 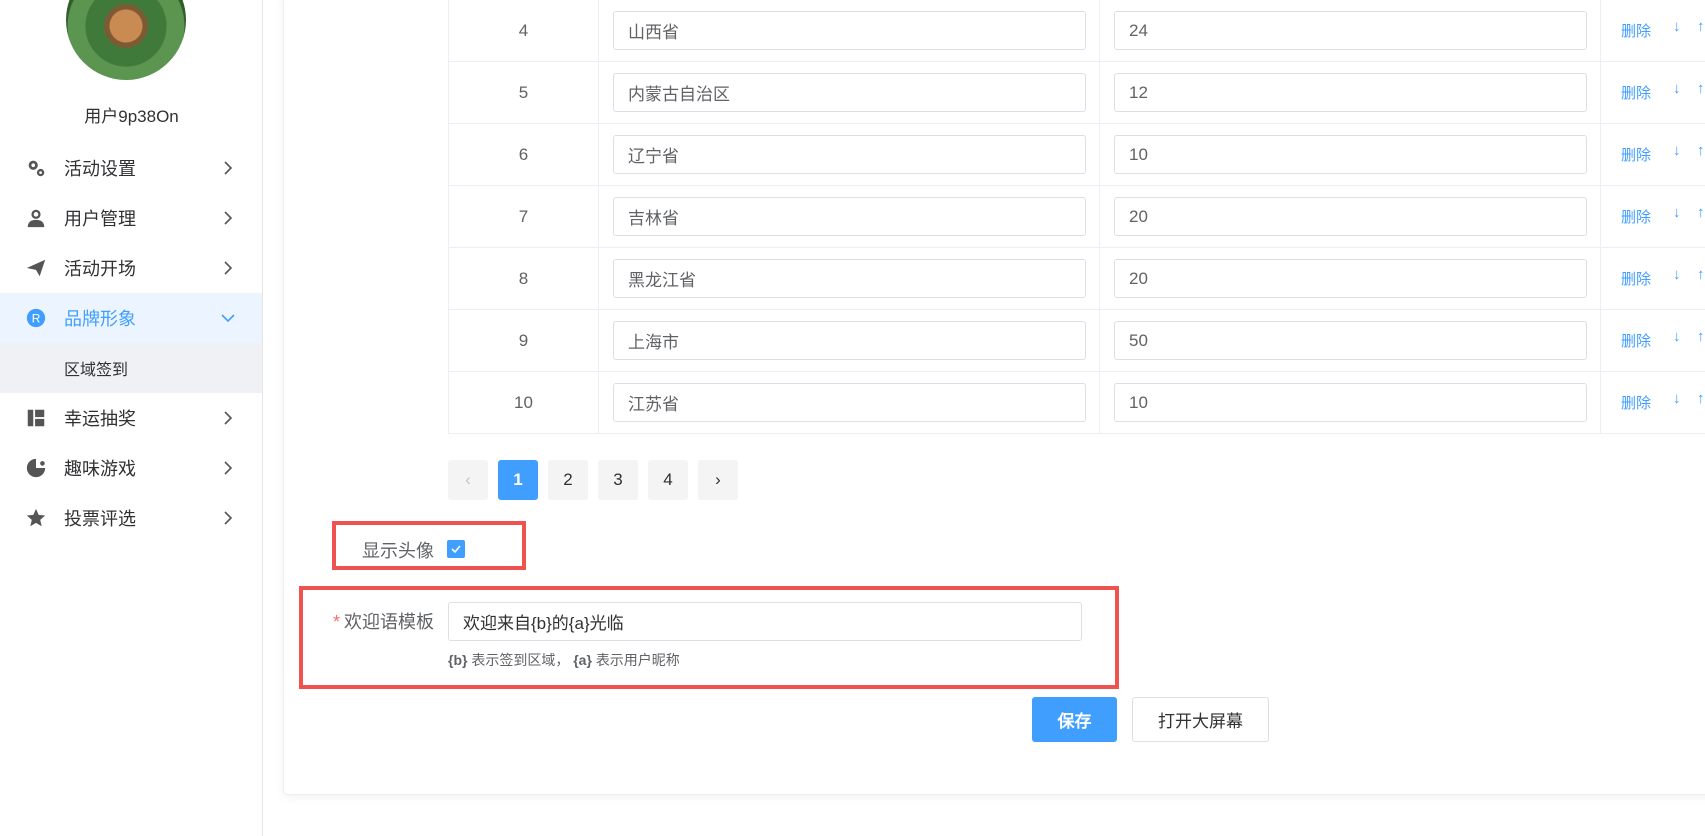 What do you see at coordinates (96, 370) in the screenshot?
I see `sidebar-subitem-label: 区域签到` at bounding box center [96, 370].